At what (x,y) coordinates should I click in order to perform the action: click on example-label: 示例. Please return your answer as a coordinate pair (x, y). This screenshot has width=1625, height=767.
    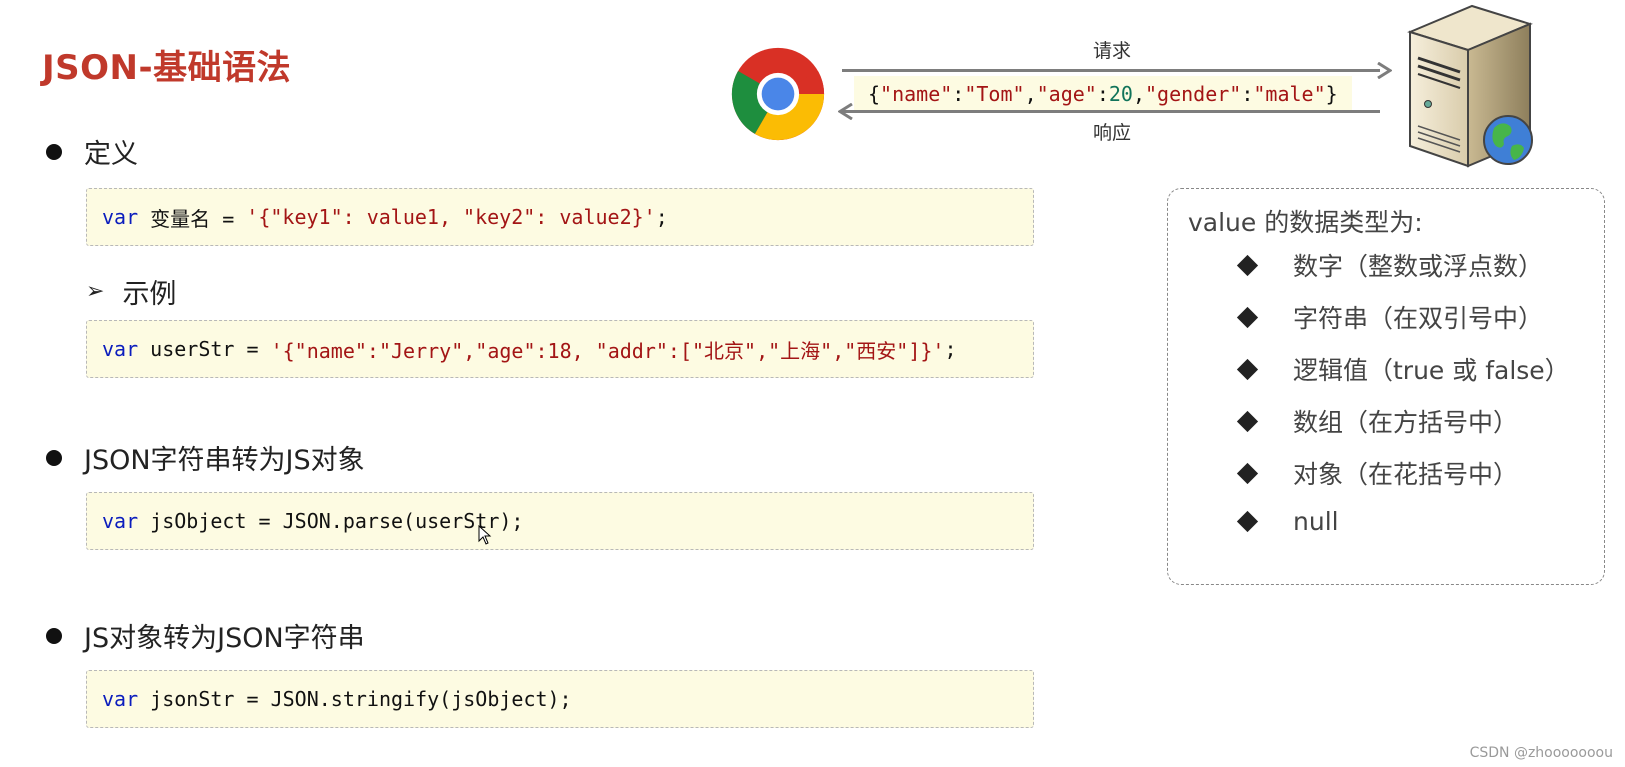
    Looking at the image, I should click on (149, 294).